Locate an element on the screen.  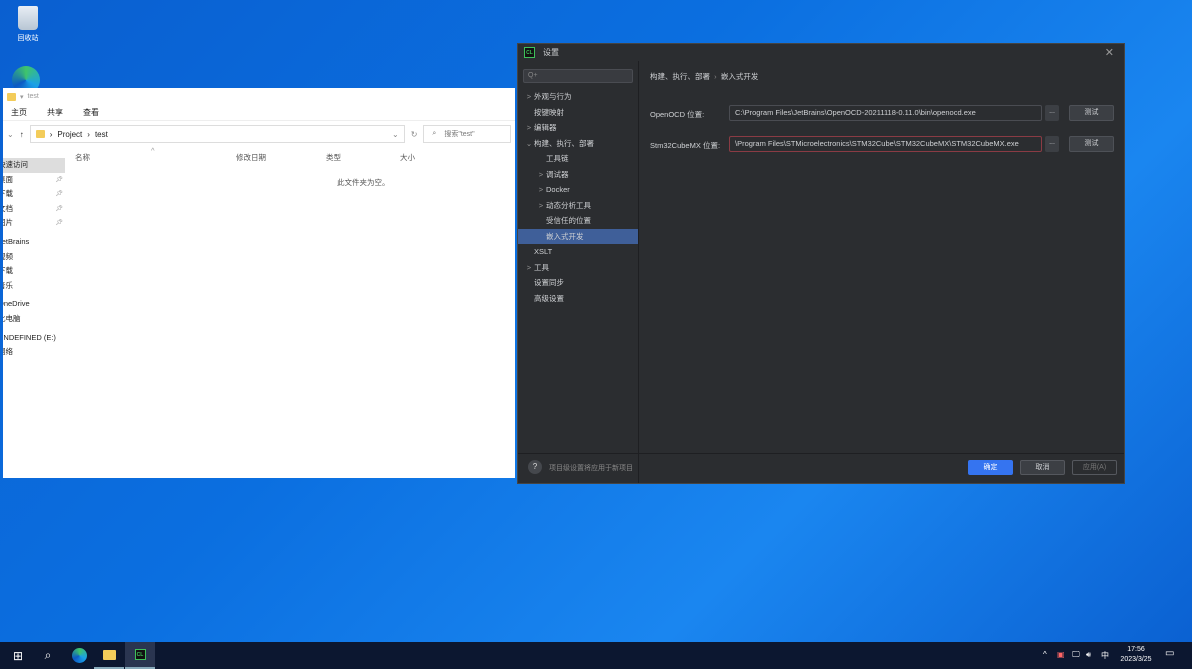
quick-access-dropdown-icon: ▾ is located at coordinates (22, 97).